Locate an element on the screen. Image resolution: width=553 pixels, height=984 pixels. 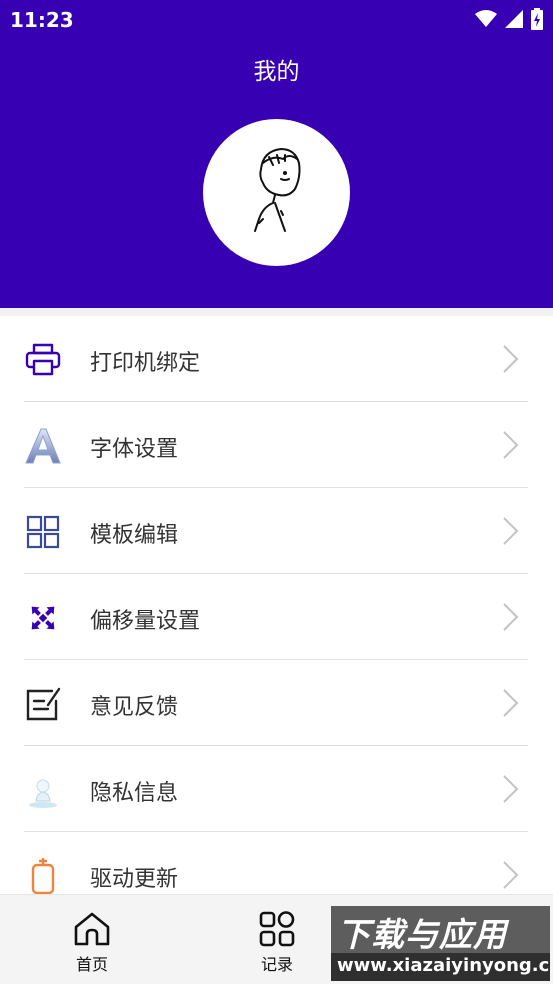
menu-item-label: 打印机绑定 is located at coordinates (145, 363).